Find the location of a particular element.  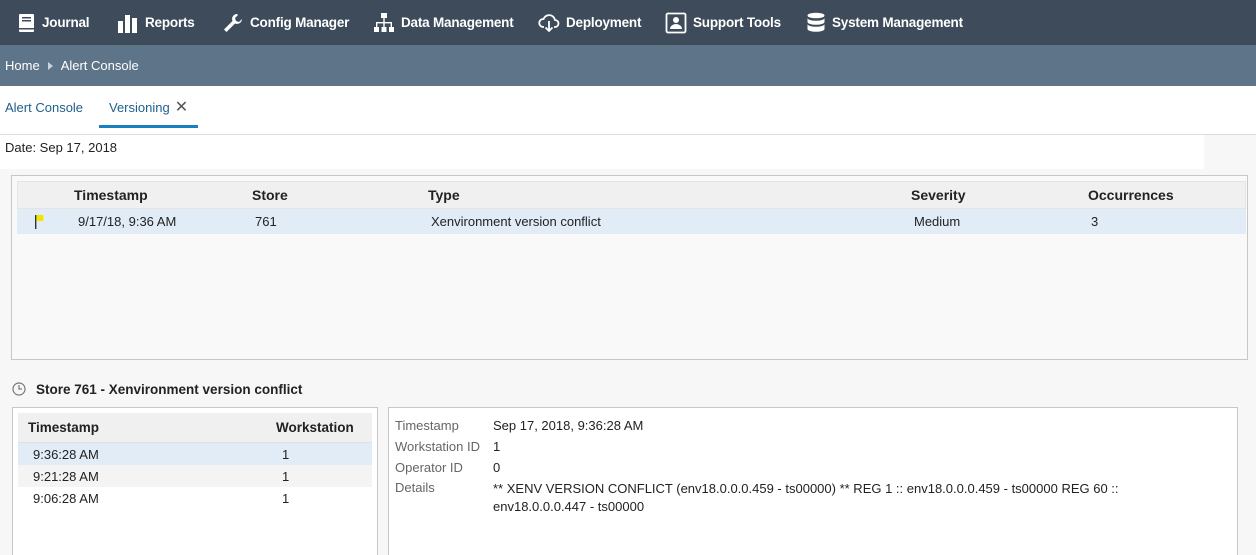

breadcrumb-separator-icon is located at coordinates (50, 65).